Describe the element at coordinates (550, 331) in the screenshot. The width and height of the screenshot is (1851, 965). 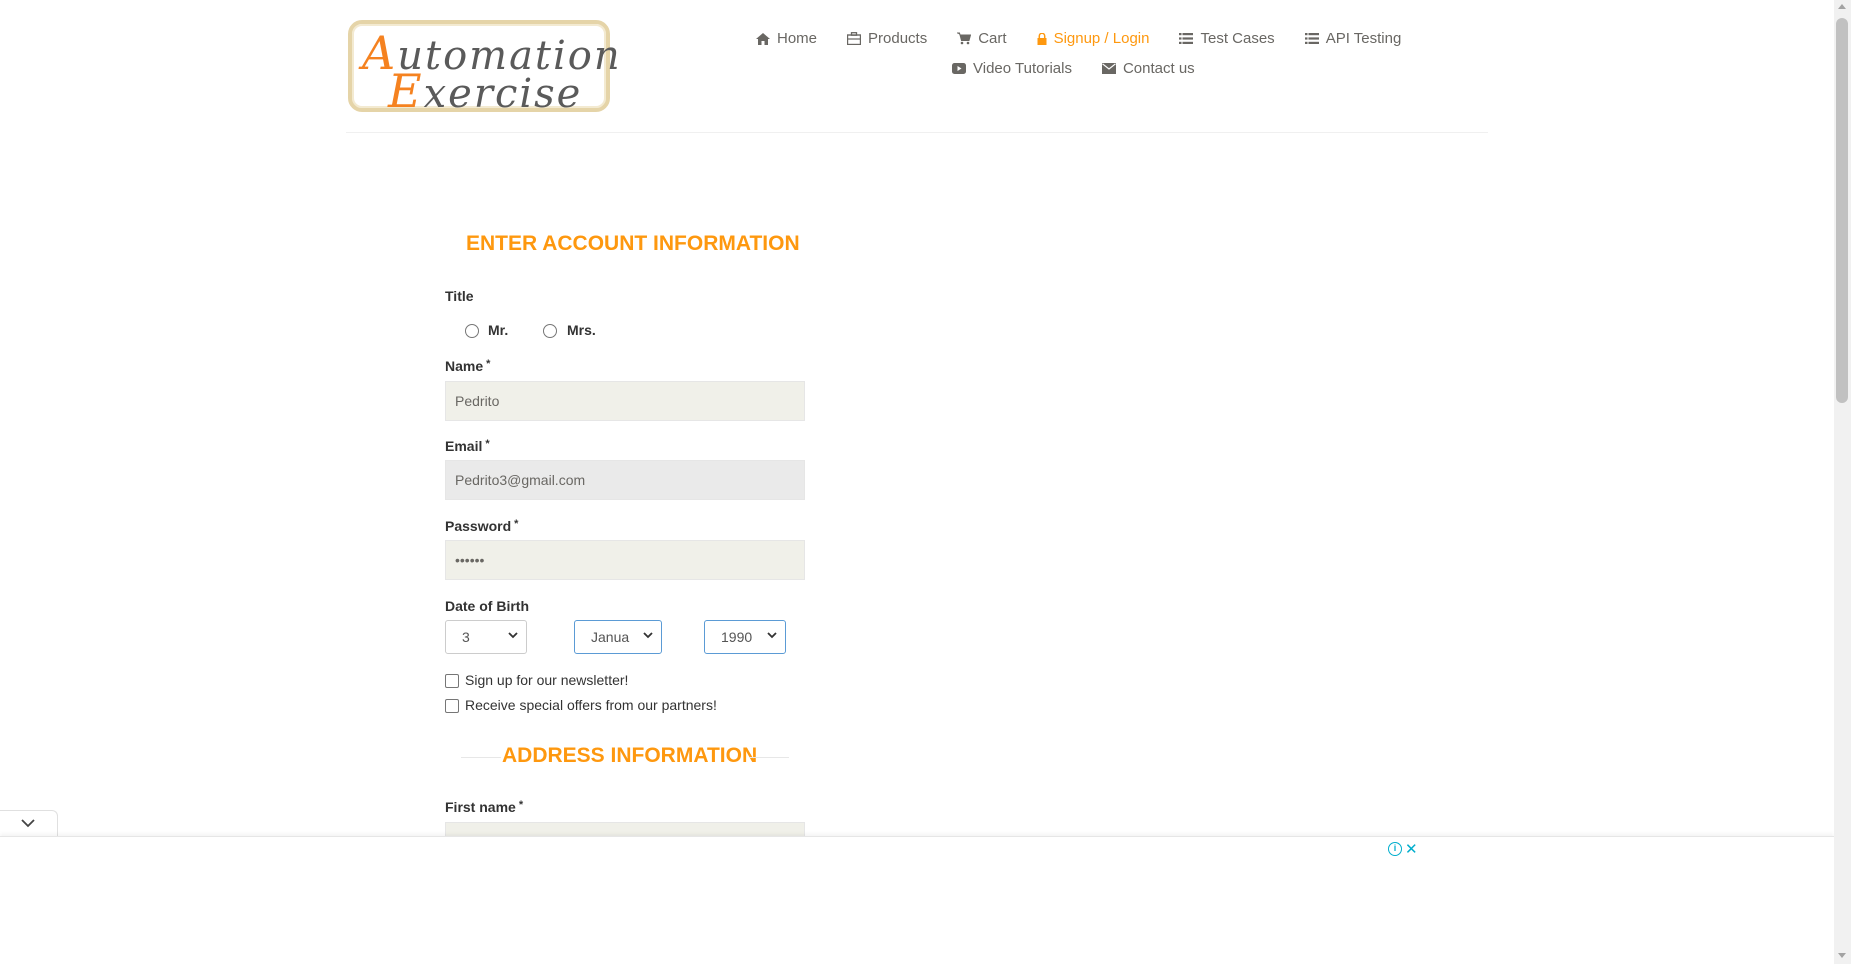
I see `title-mrs-radio` at that location.